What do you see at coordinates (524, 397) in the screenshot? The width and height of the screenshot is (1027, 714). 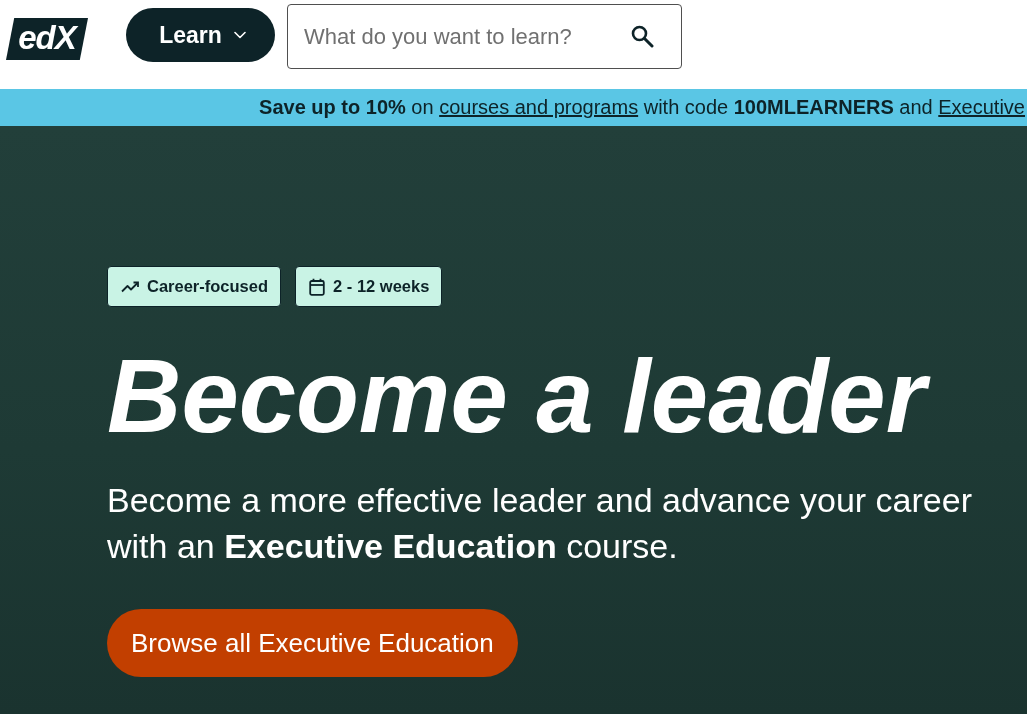 I see `hero-title: Become a leader` at bounding box center [524, 397].